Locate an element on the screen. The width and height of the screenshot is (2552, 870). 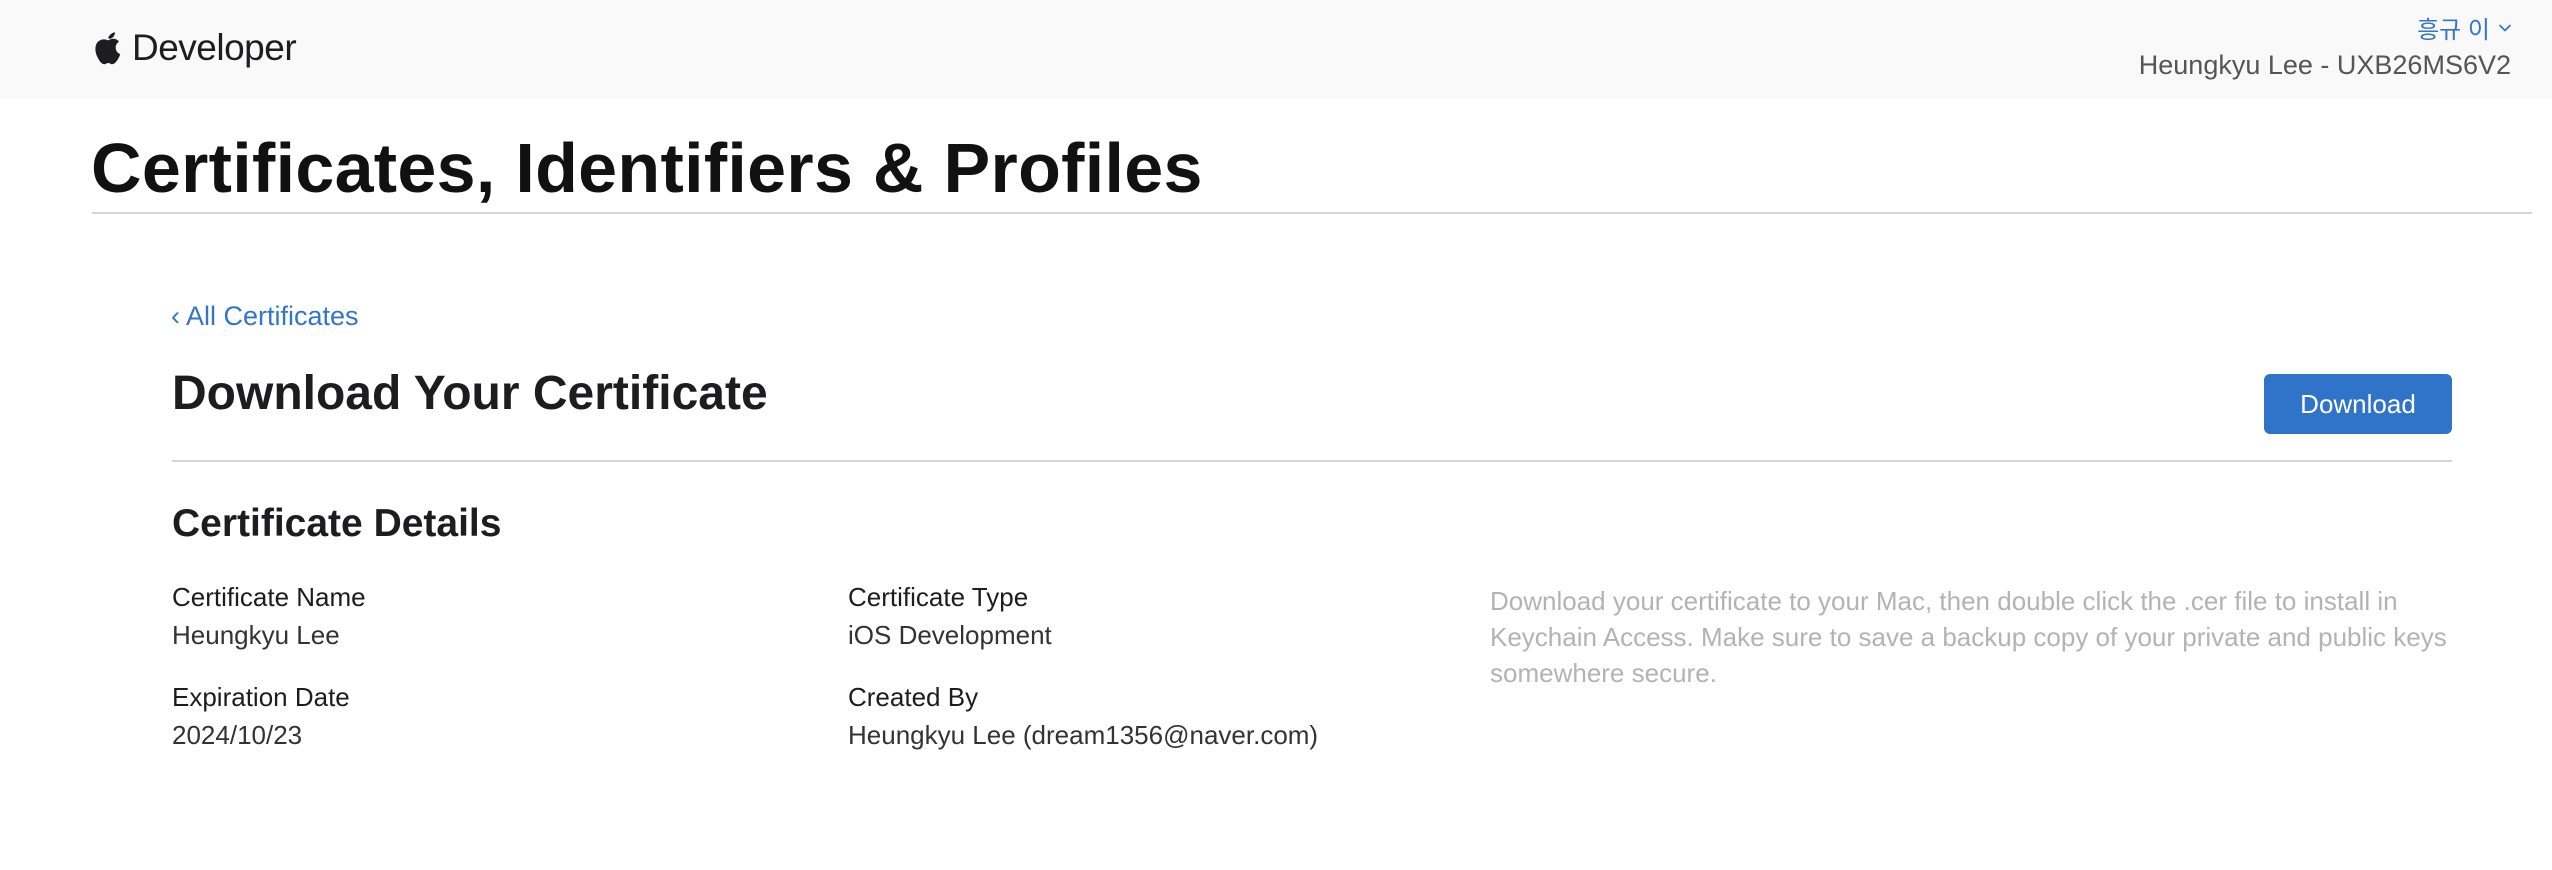
expiration-date-value: 2024/10/23 is located at coordinates (237, 735).